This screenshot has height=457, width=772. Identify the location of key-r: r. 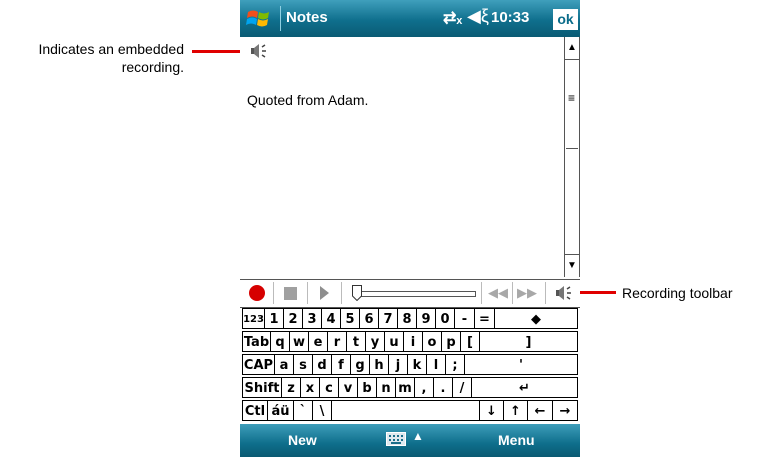
(336, 341).